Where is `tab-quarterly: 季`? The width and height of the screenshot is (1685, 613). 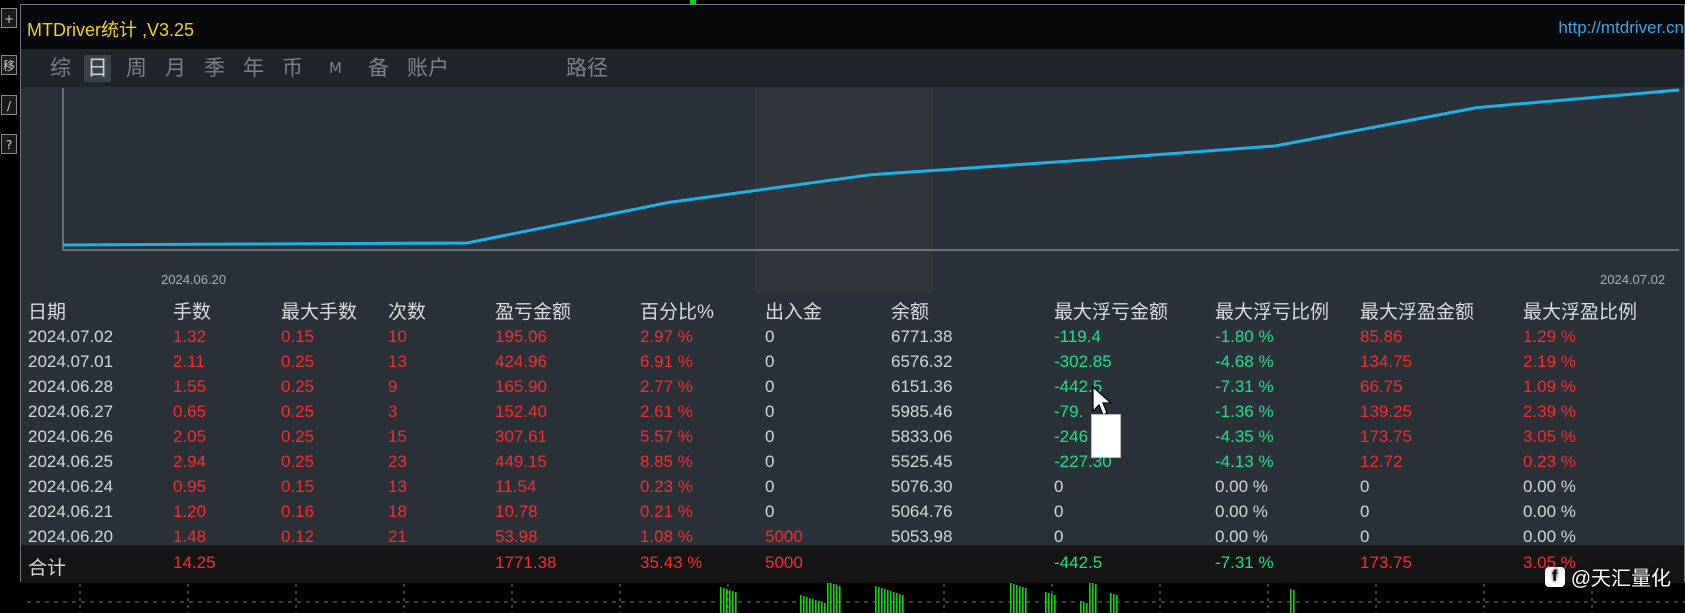 tab-quarterly: 季 is located at coordinates (214, 68).